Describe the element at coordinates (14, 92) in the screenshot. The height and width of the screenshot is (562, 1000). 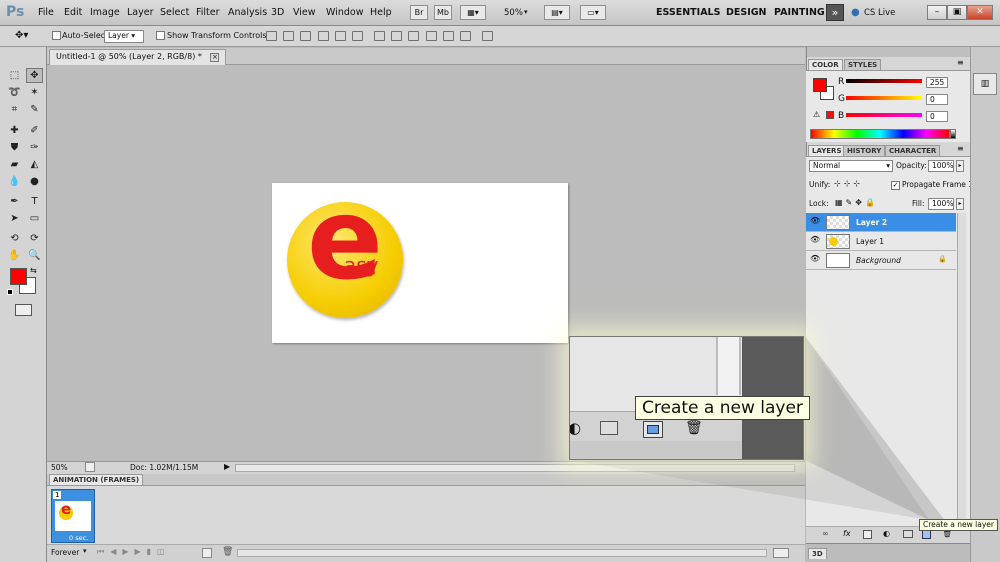
I see `lasso-tool-icon: ➰` at that location.